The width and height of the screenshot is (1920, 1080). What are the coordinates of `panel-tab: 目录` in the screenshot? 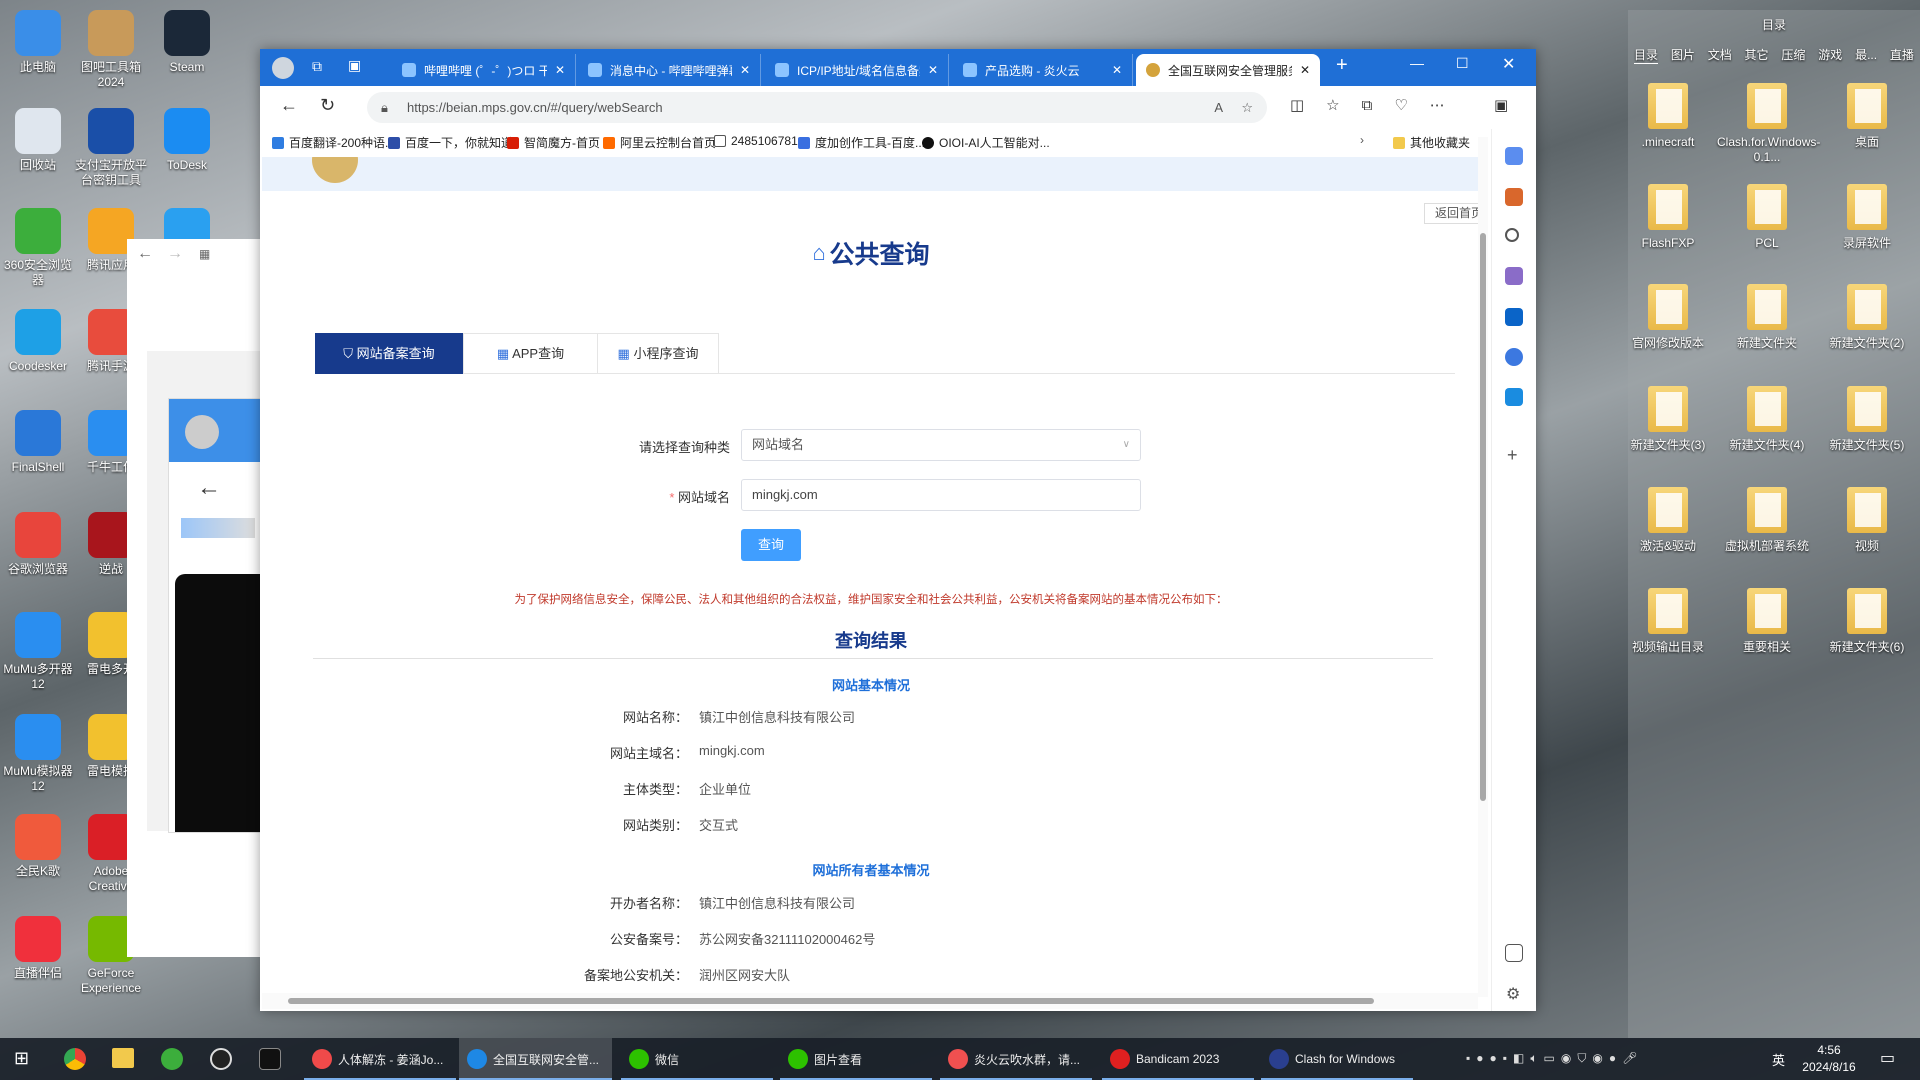 It's located at (1646, 55).